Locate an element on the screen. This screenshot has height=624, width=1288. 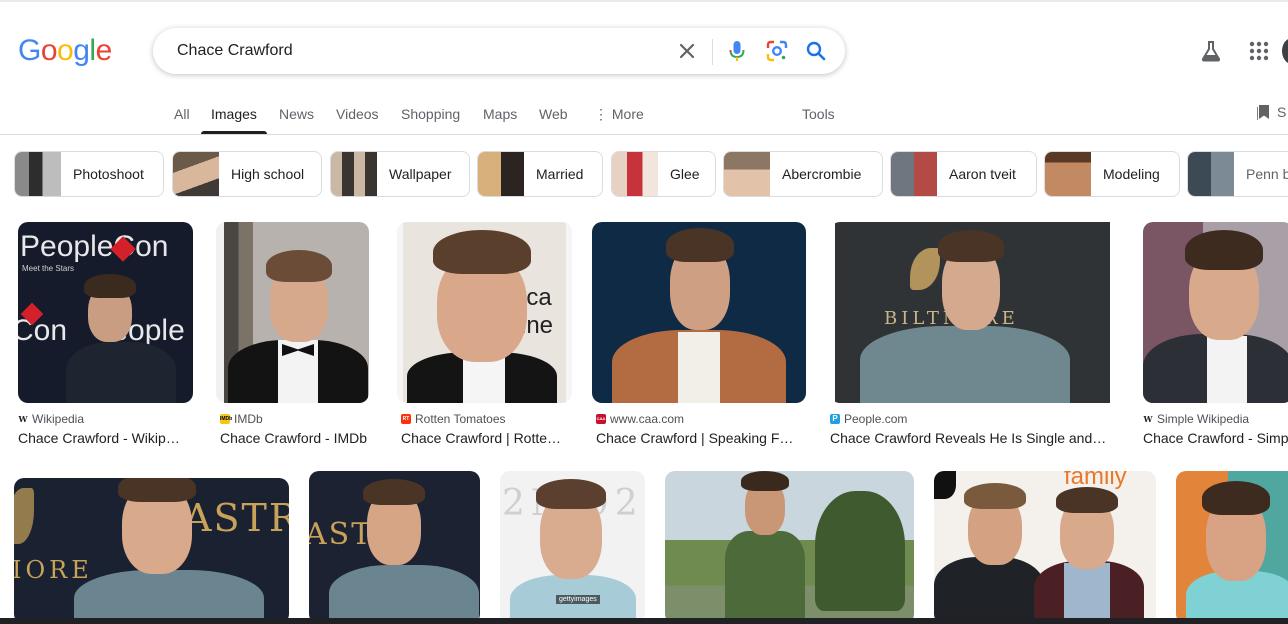
lens-icon is located at coordinates (777, 51).